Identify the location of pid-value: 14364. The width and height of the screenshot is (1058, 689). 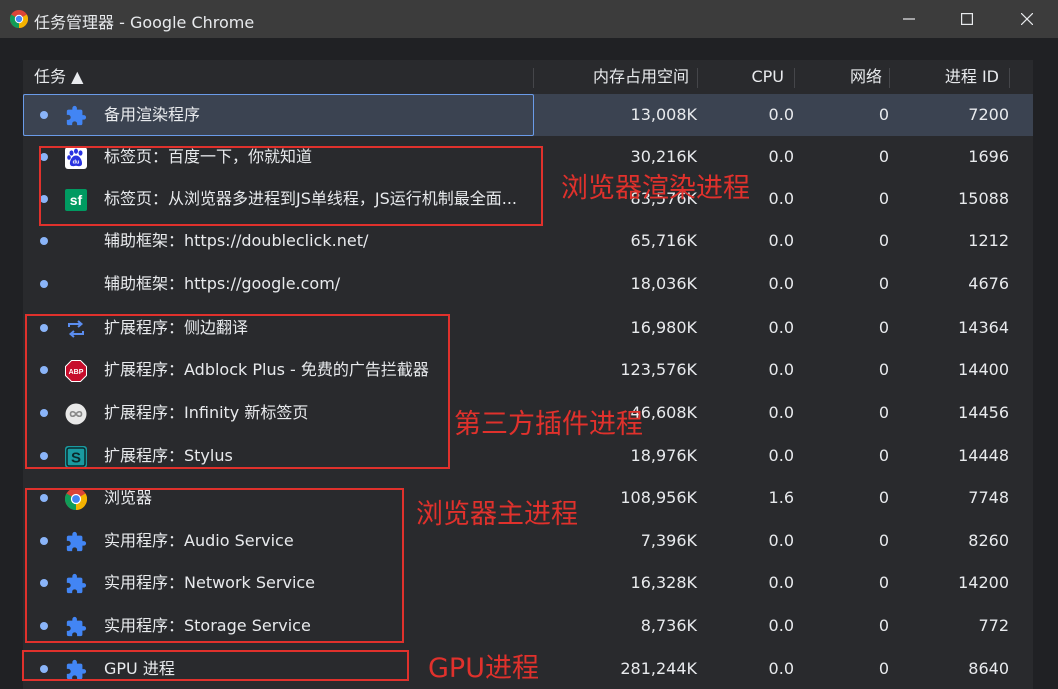
(983, 327).